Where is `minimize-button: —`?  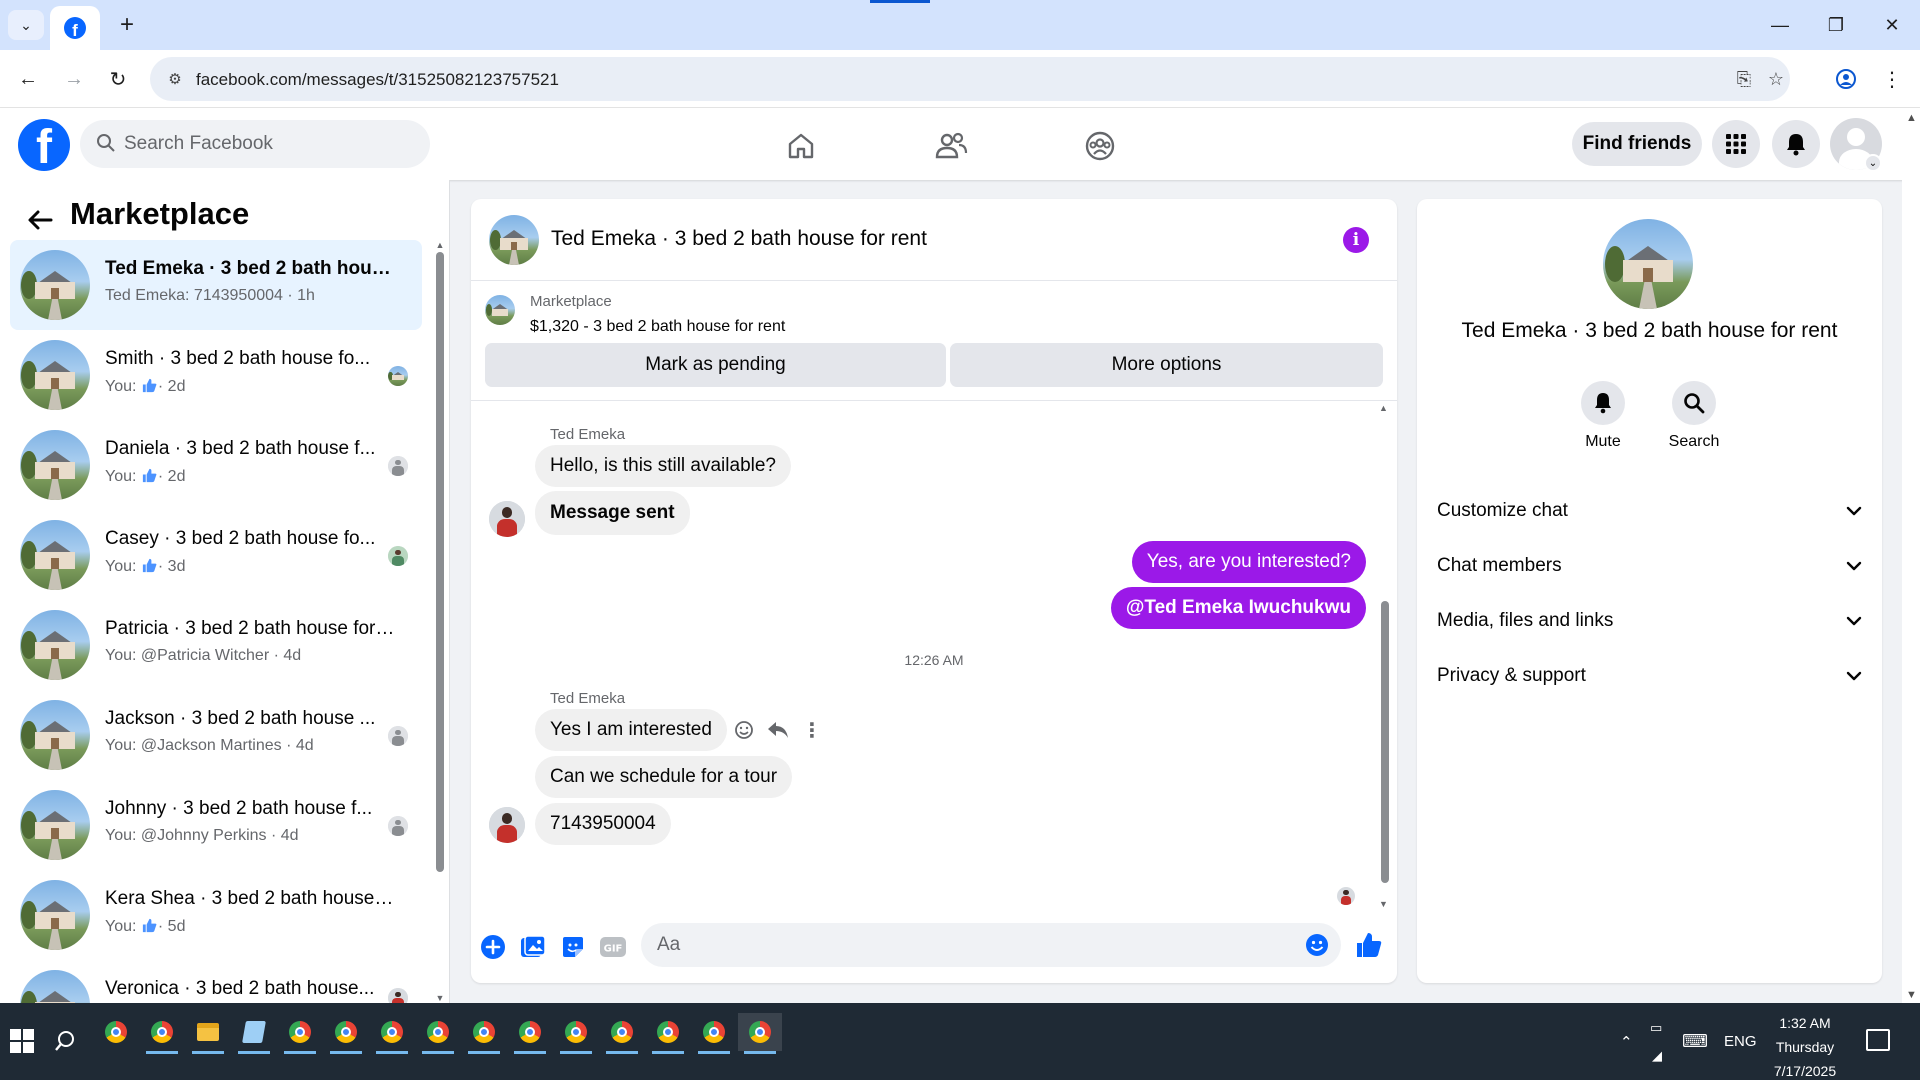 minimize-button: — is located at coordinates (1780, 25).